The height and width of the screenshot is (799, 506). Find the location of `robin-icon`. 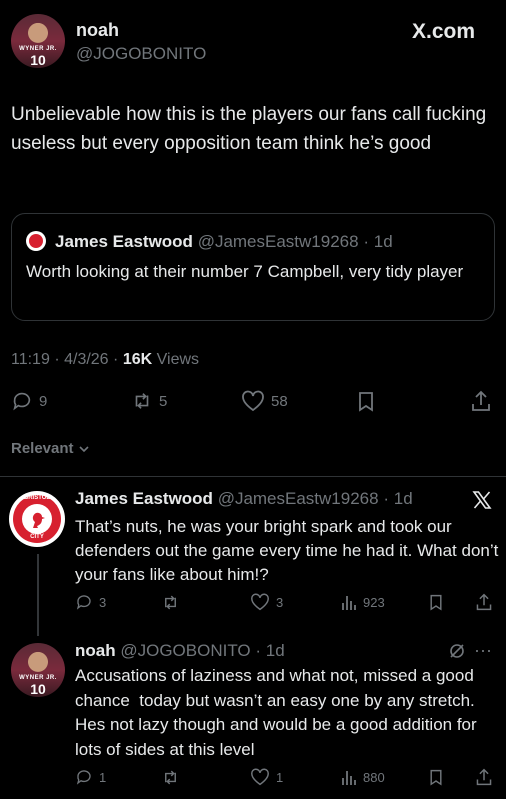

robin-icon is located at coordinates (38, 520).